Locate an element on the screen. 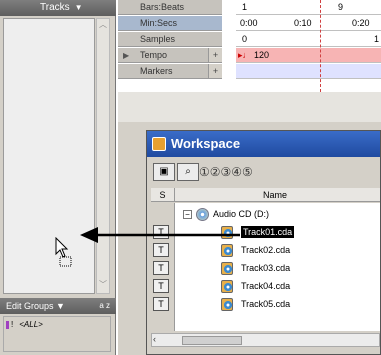 The width and height of the screenshot is (381, 355). tracks-scrollbar: ︿ ﹀ is located at coordinates (103, 156).